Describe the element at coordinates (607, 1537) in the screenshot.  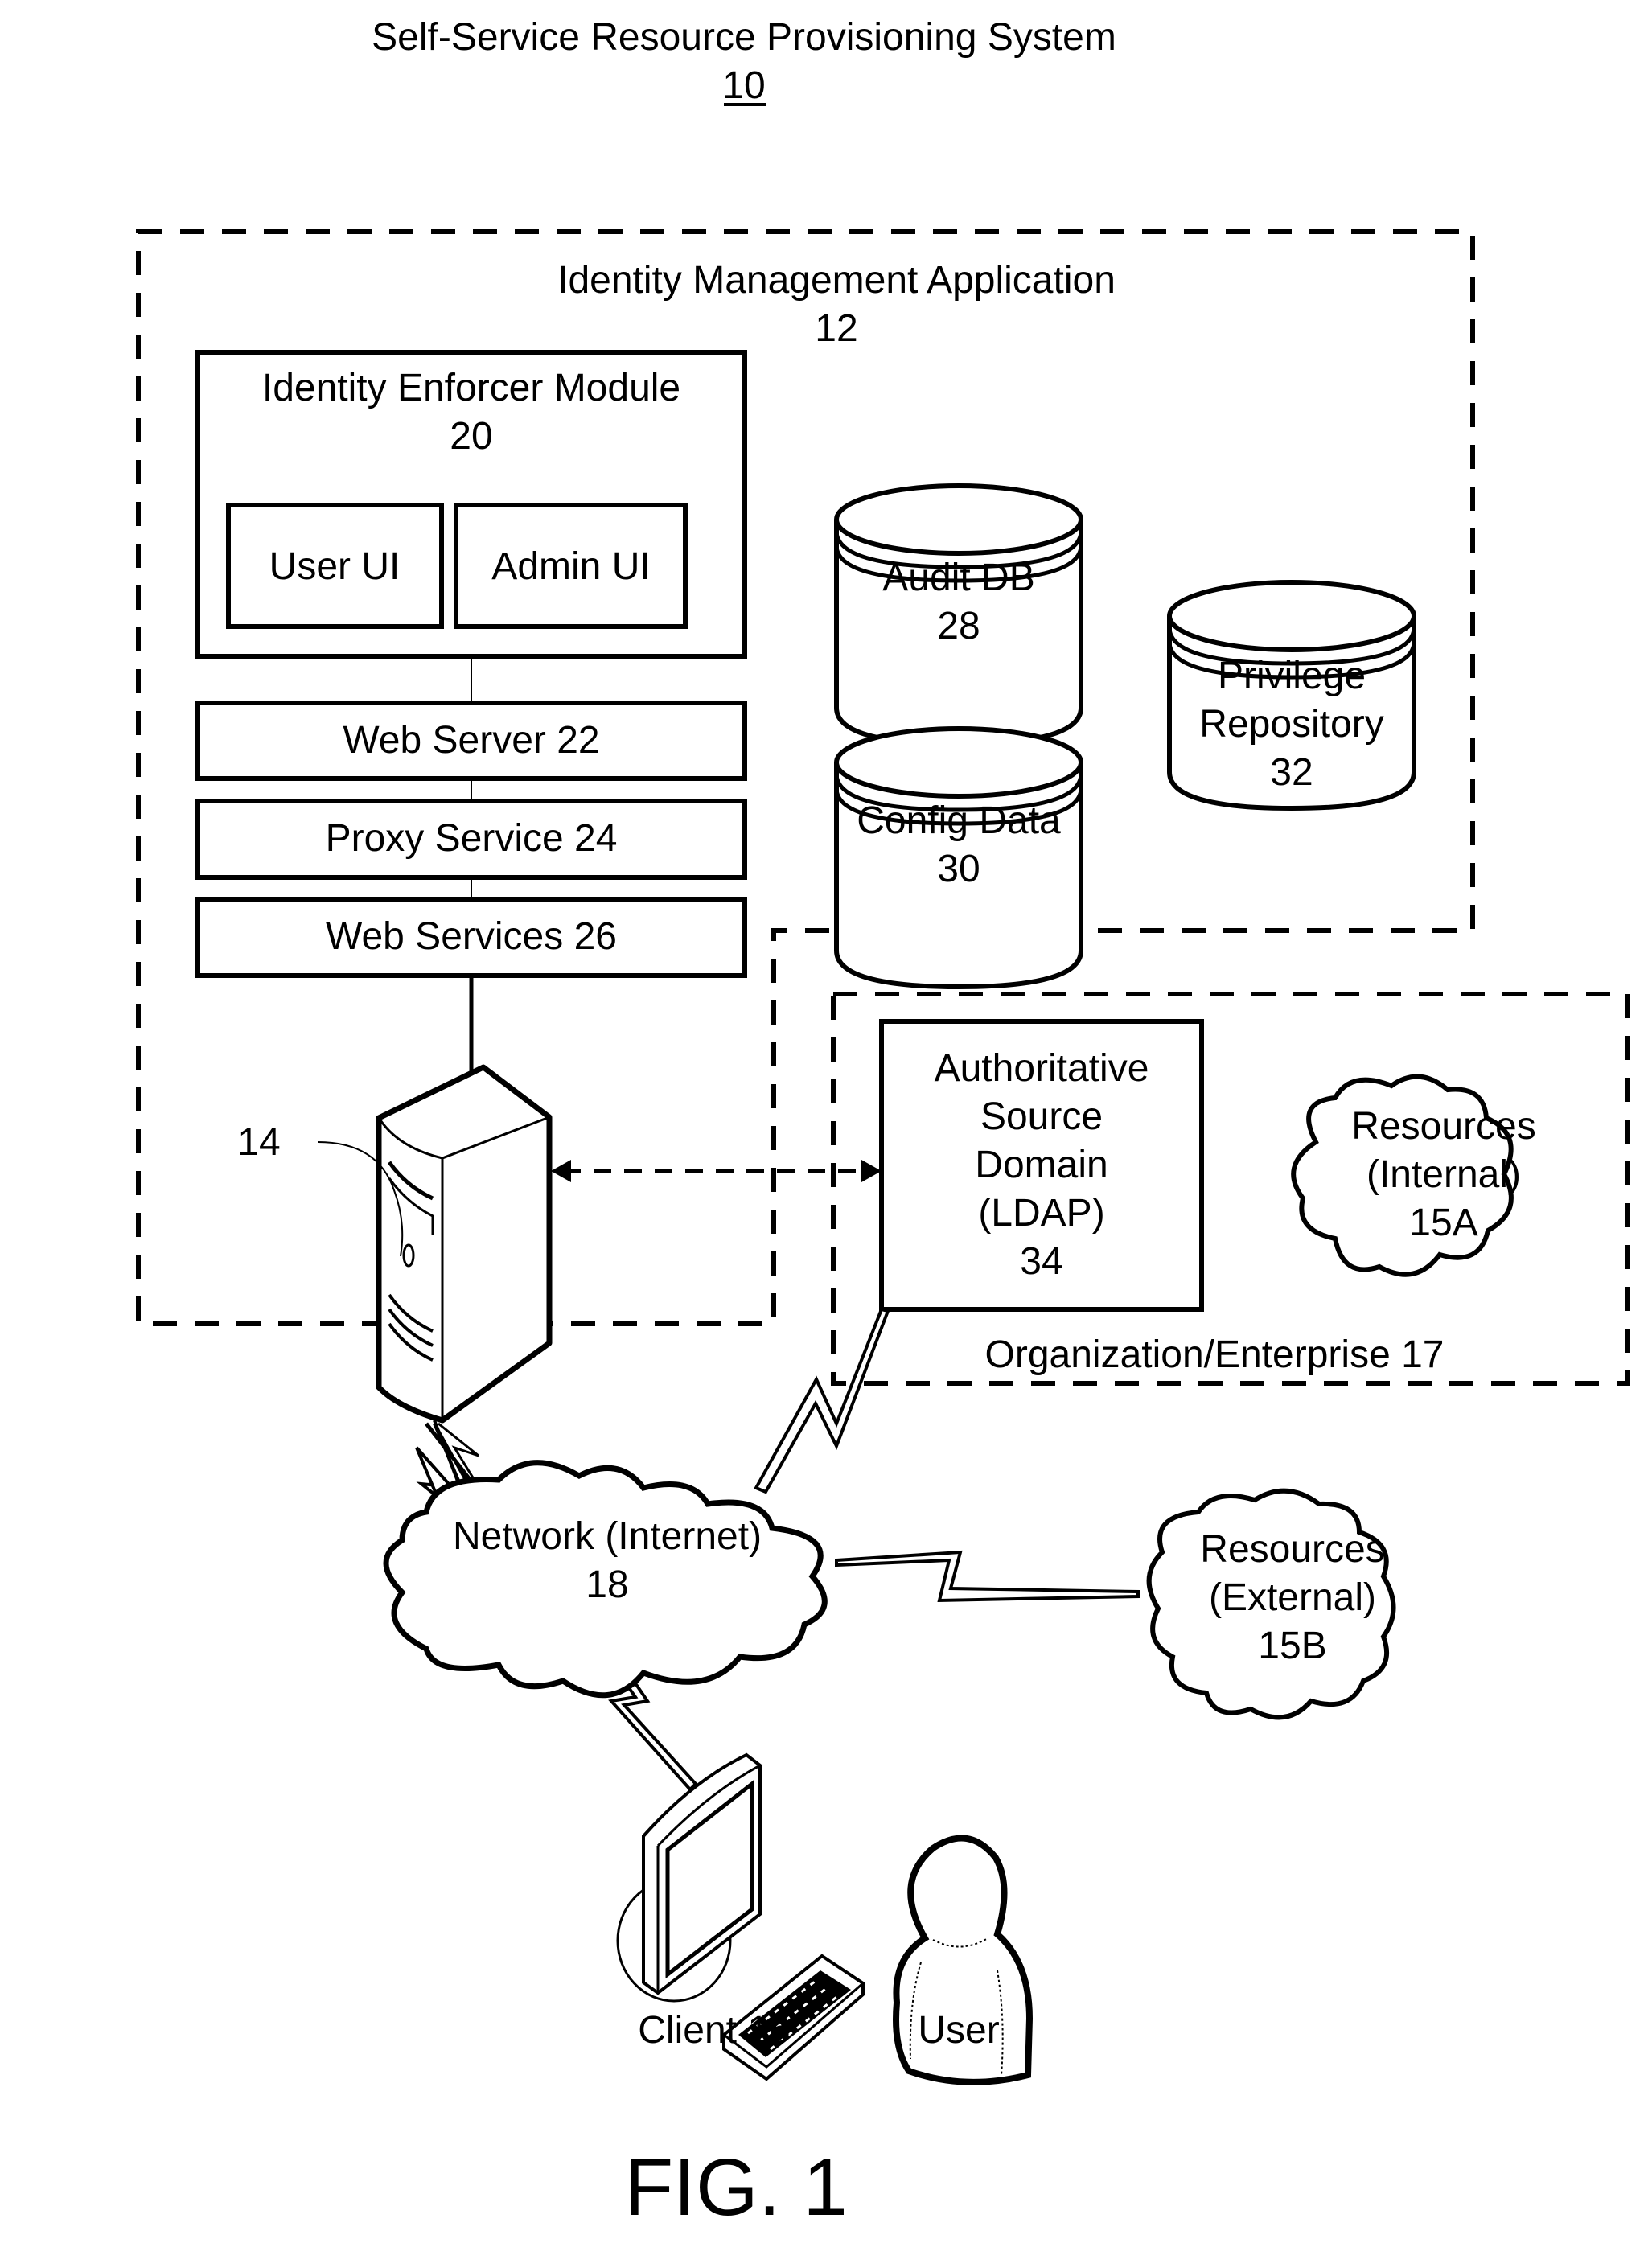
I see `network-label: Network (Internet)` at that location.